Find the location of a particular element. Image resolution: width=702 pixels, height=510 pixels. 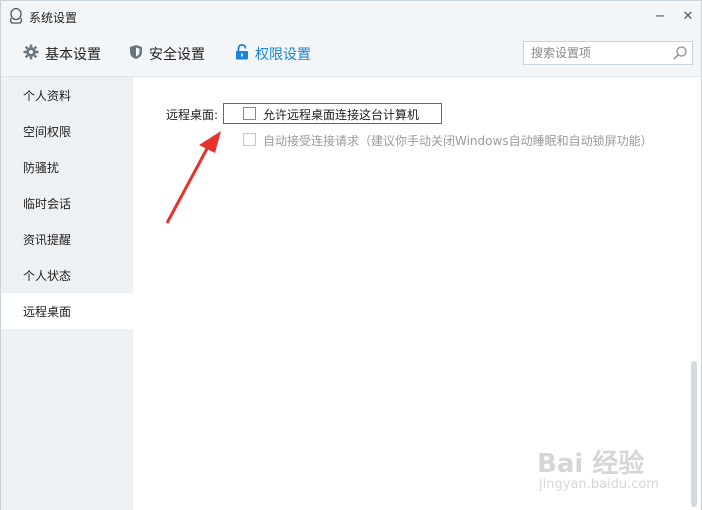

remote-desktop-label: 远程桌面: is located at coordinates (192, 115).